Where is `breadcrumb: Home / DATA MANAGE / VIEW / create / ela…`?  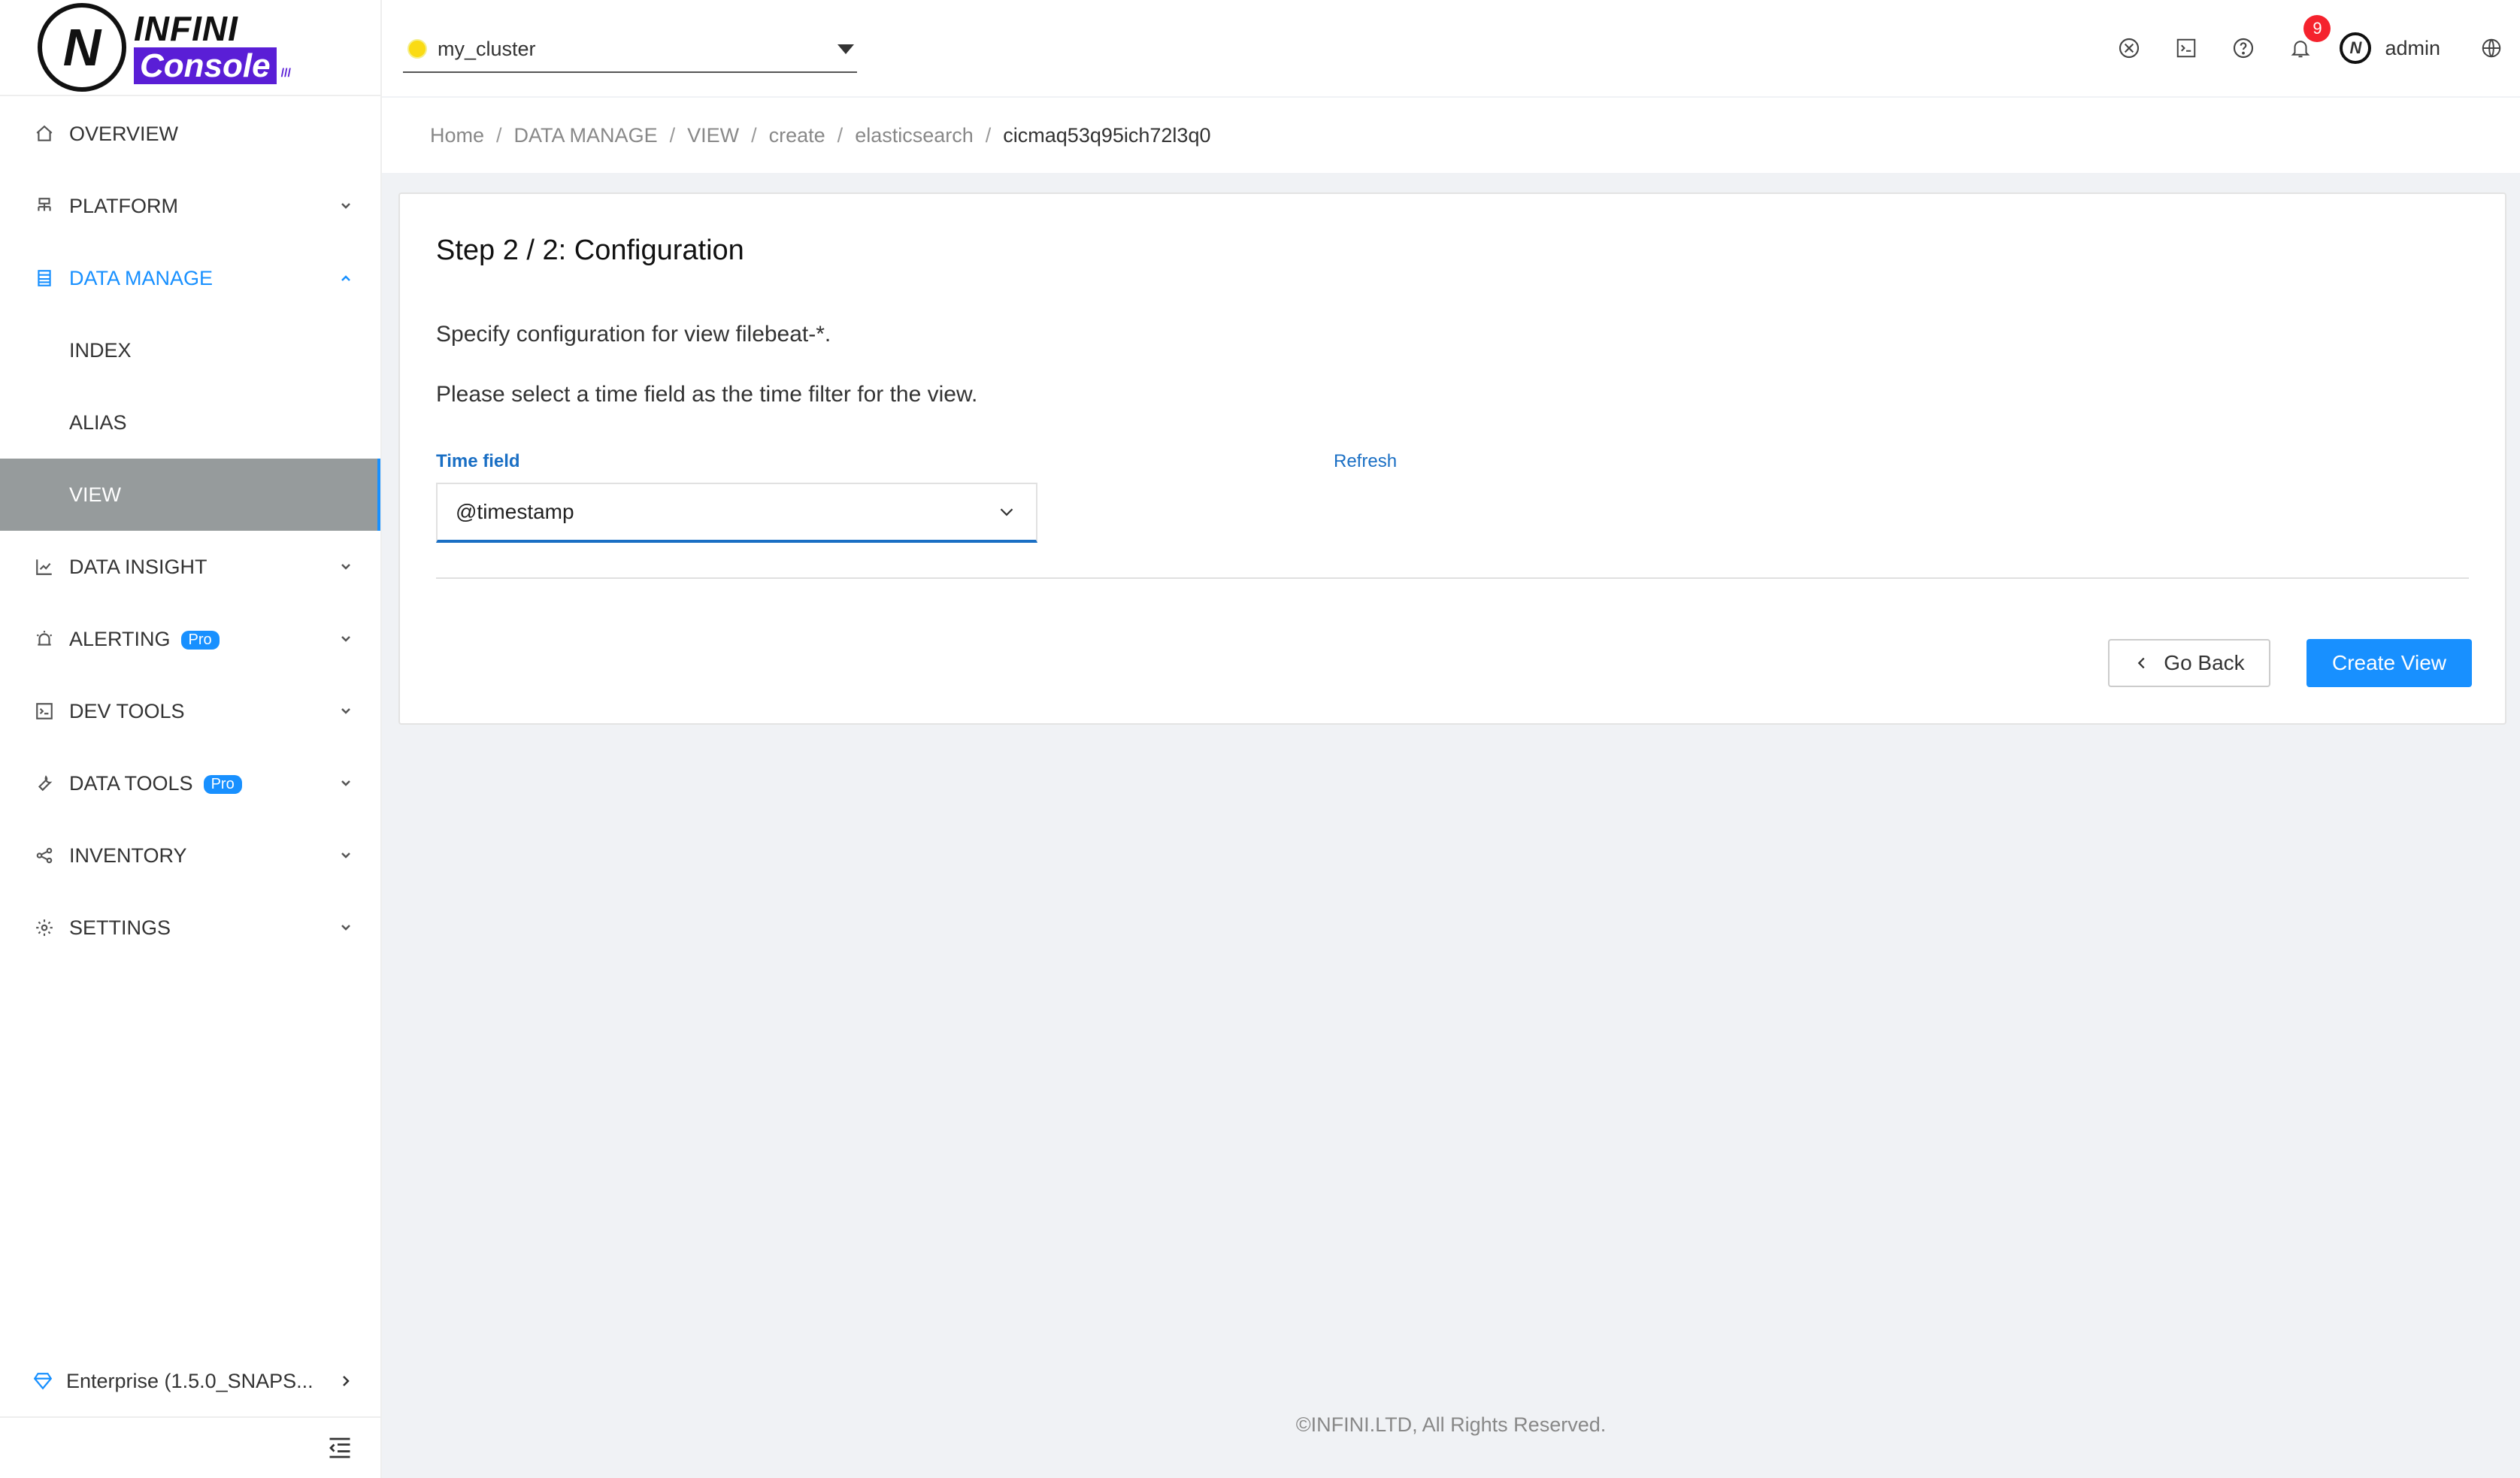 breadcrumb: Home / DATA MANAGE / VIEW / create / ela… is located at coordinates (1451, 135).